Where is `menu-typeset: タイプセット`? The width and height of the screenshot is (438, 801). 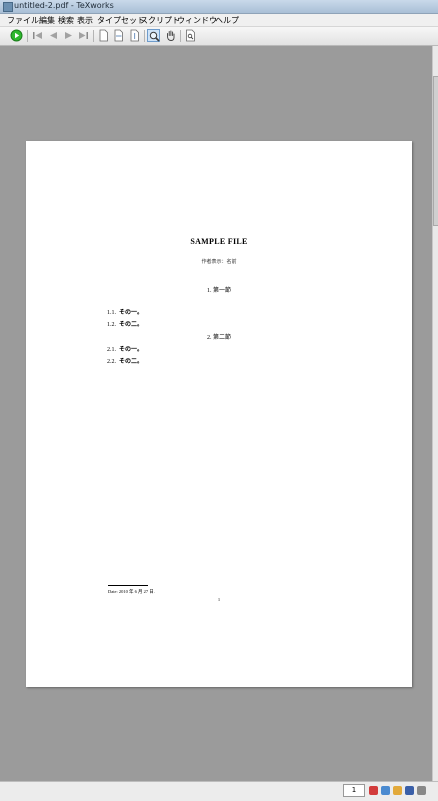 menu-typeset: タイプセット is located at coordinates (121, 20).